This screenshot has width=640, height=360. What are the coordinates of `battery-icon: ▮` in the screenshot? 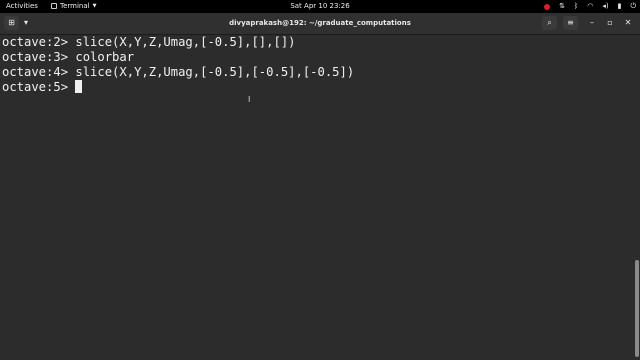 It's located at (619, 6).